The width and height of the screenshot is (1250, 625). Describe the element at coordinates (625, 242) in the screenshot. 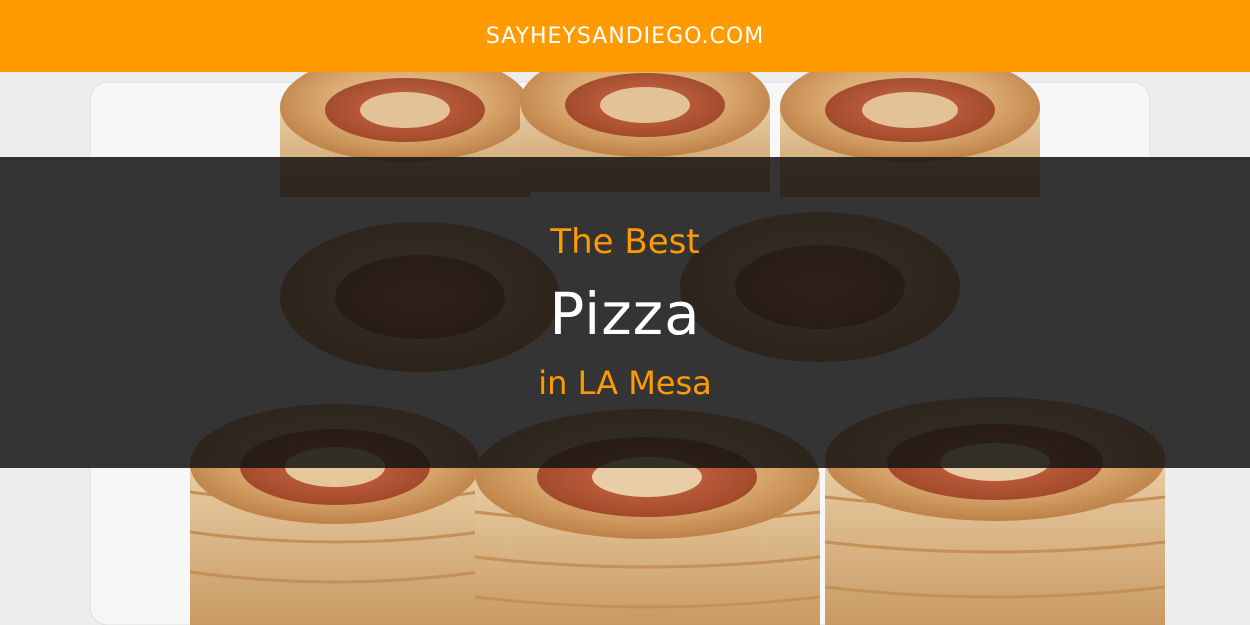

I see `headline-prefix: The Best` at that location.